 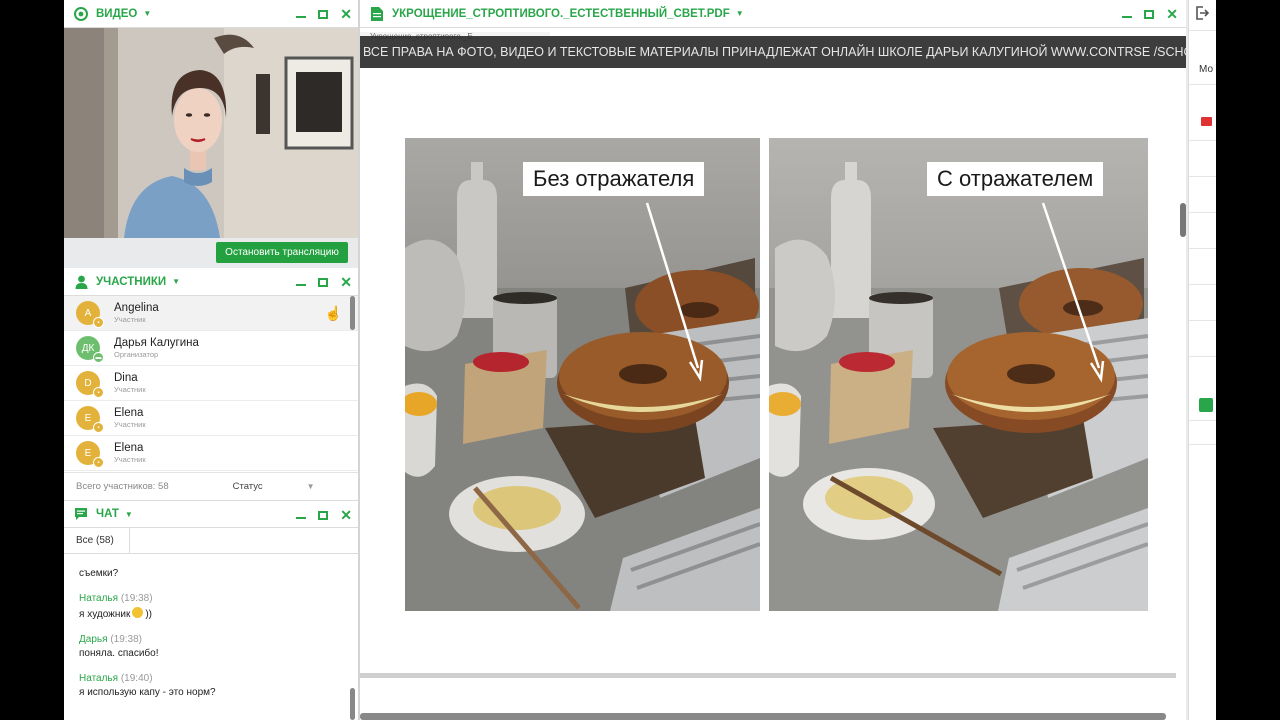 I want to click on logout-icon, so click(x=1202, y=13).